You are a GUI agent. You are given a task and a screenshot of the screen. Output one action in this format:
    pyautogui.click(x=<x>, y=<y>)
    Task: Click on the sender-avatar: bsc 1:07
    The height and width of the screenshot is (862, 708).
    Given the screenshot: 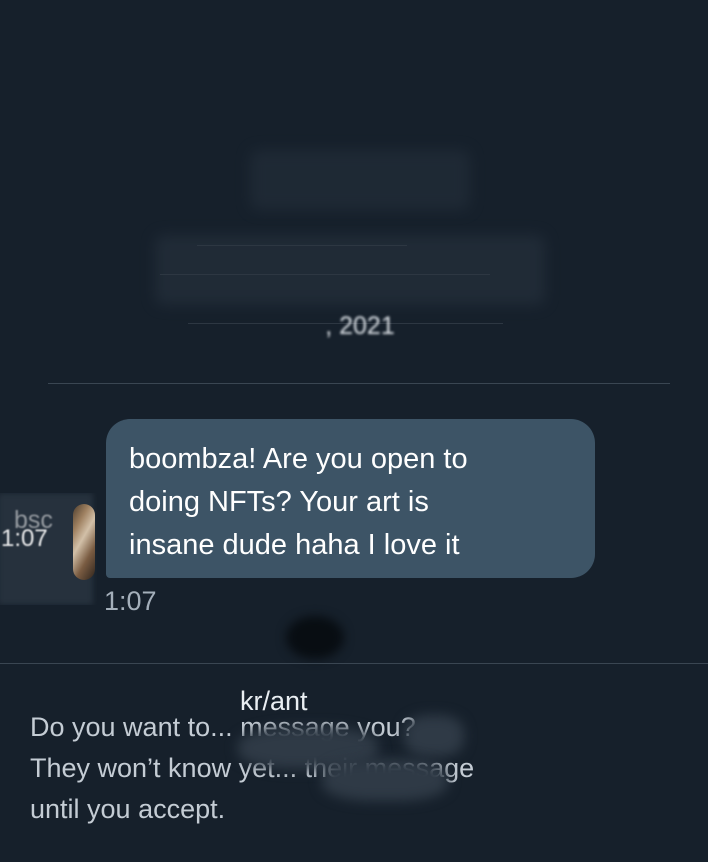 What is the action you would take?
    pyautogui.click(x=48, y=549)
    